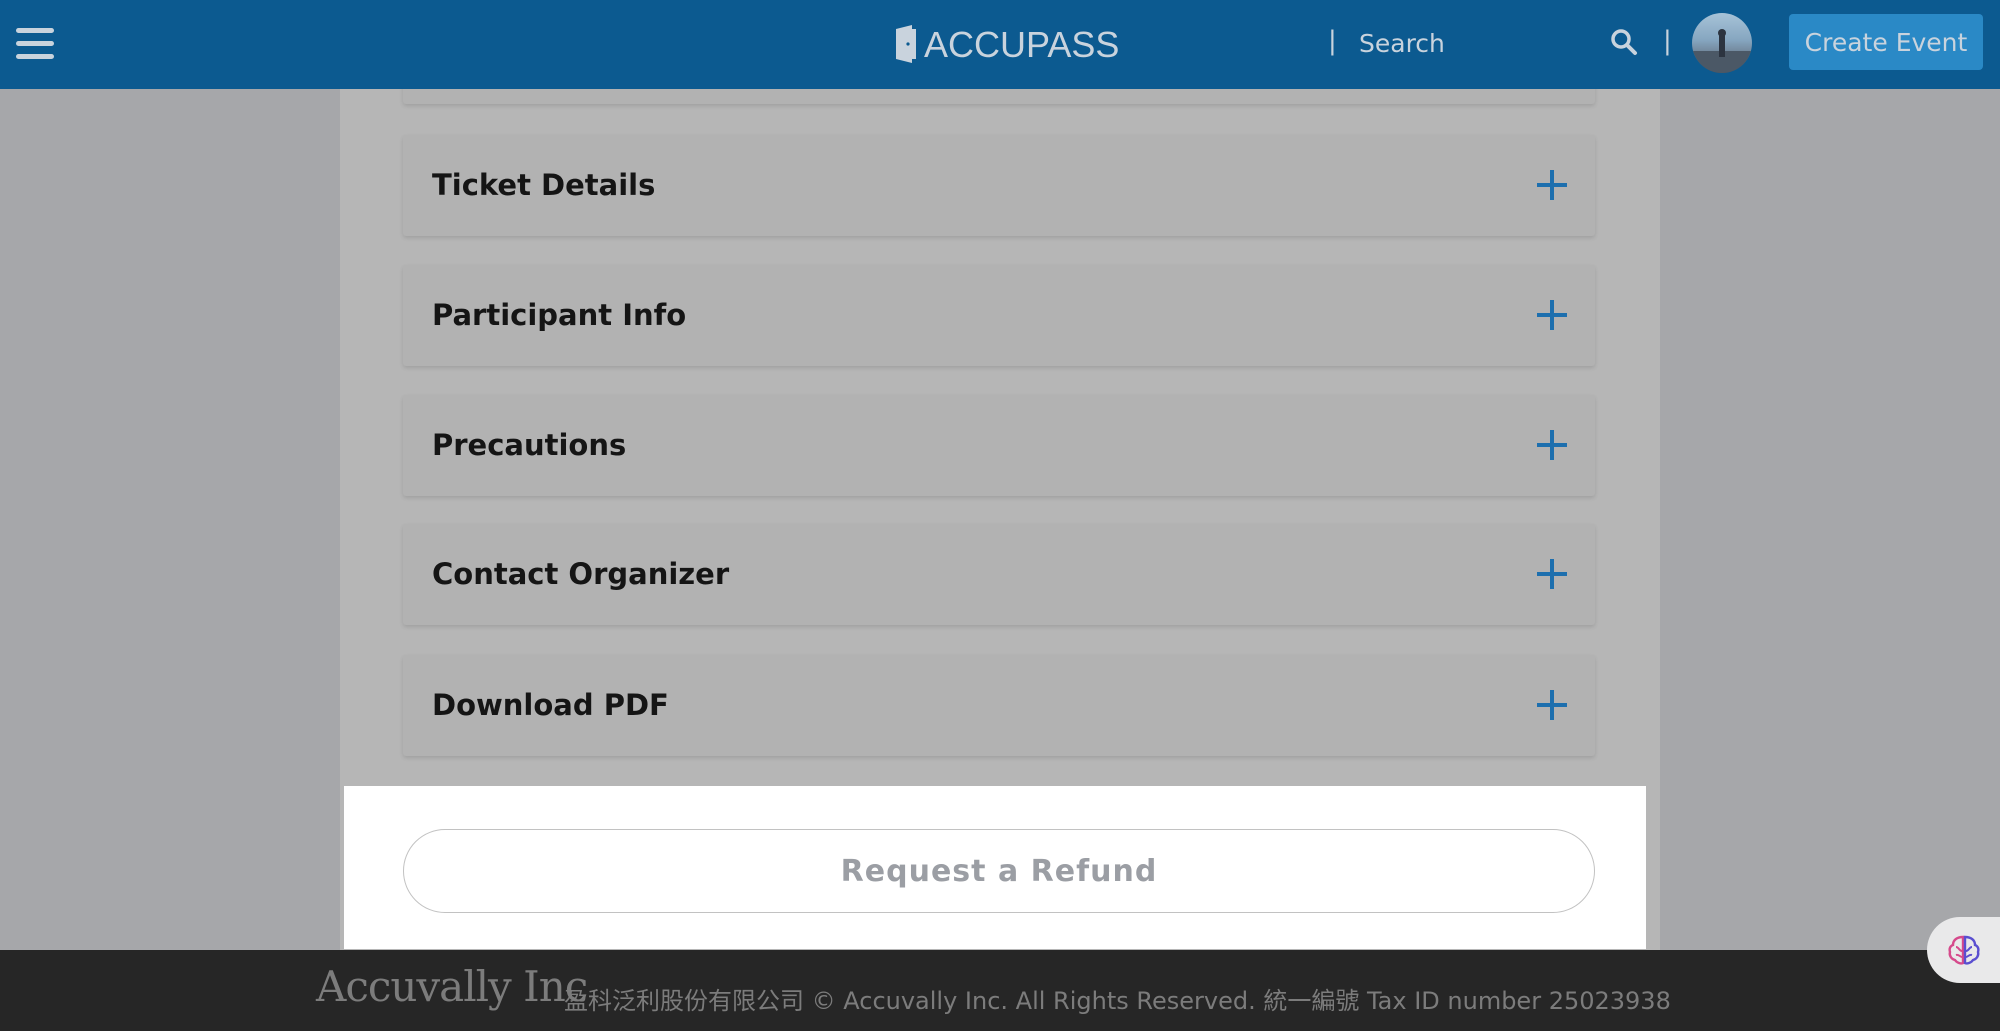 This screenshot has height=1031, width=2000. Describe the element at coordinates (999, 445) in the screenshot. I see `accordion-precautions: Precautions` at that location.